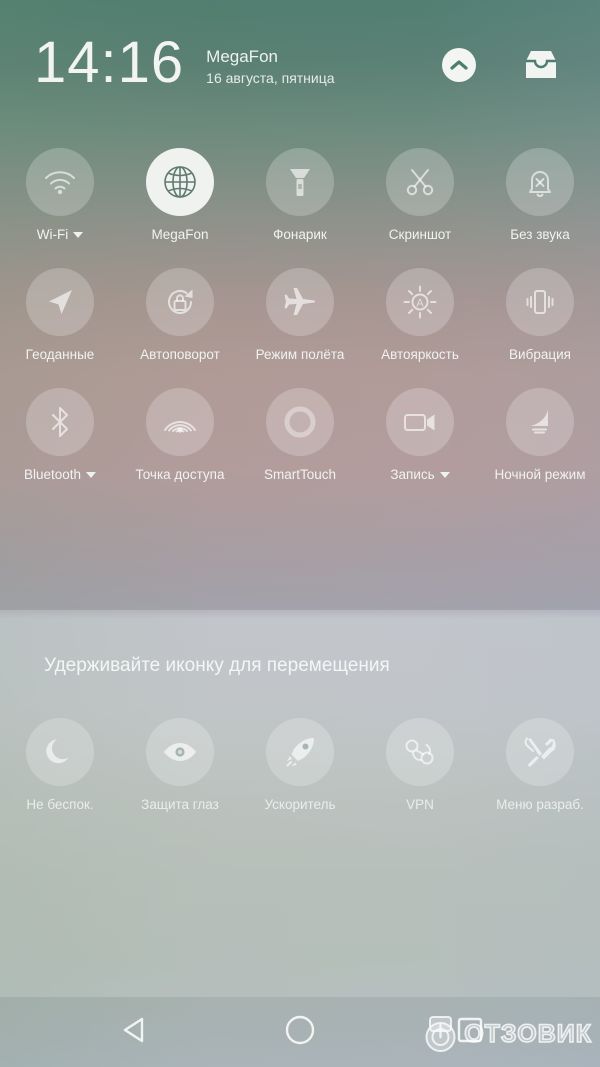 The image size is (600, 1067). Describe the element at coordinates (541, 65) in the screenshot. I see `inbox-tray-icon` at that location.